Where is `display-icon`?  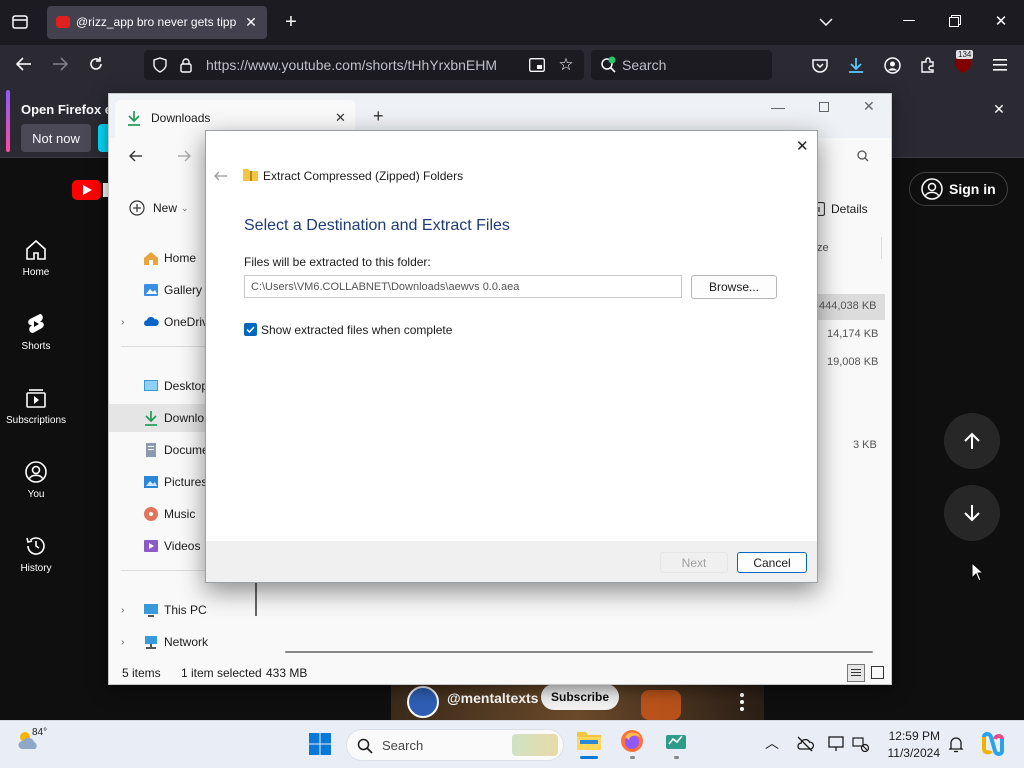
display-icon is located at coordinates (837, 744).